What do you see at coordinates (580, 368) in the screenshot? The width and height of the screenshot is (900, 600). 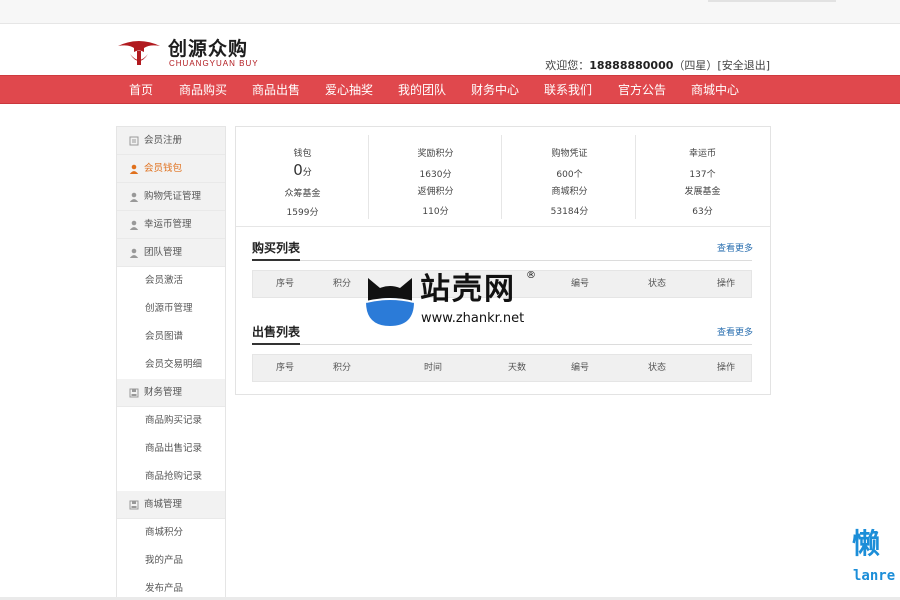 I see `th-number: 编号` at bounding box center [580, 368].